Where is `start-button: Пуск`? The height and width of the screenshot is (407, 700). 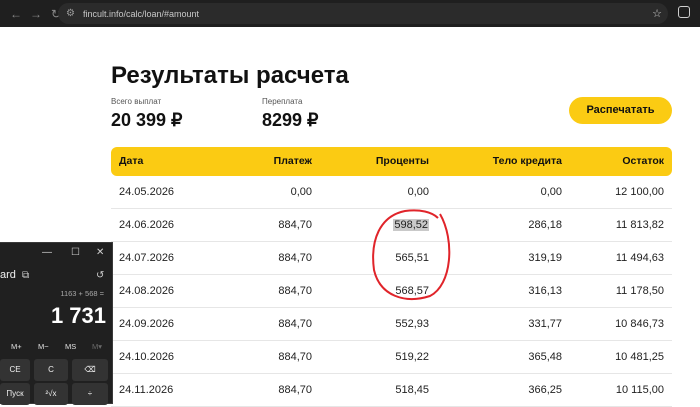 start-button: Пуск is located at coordinates (15, 394).